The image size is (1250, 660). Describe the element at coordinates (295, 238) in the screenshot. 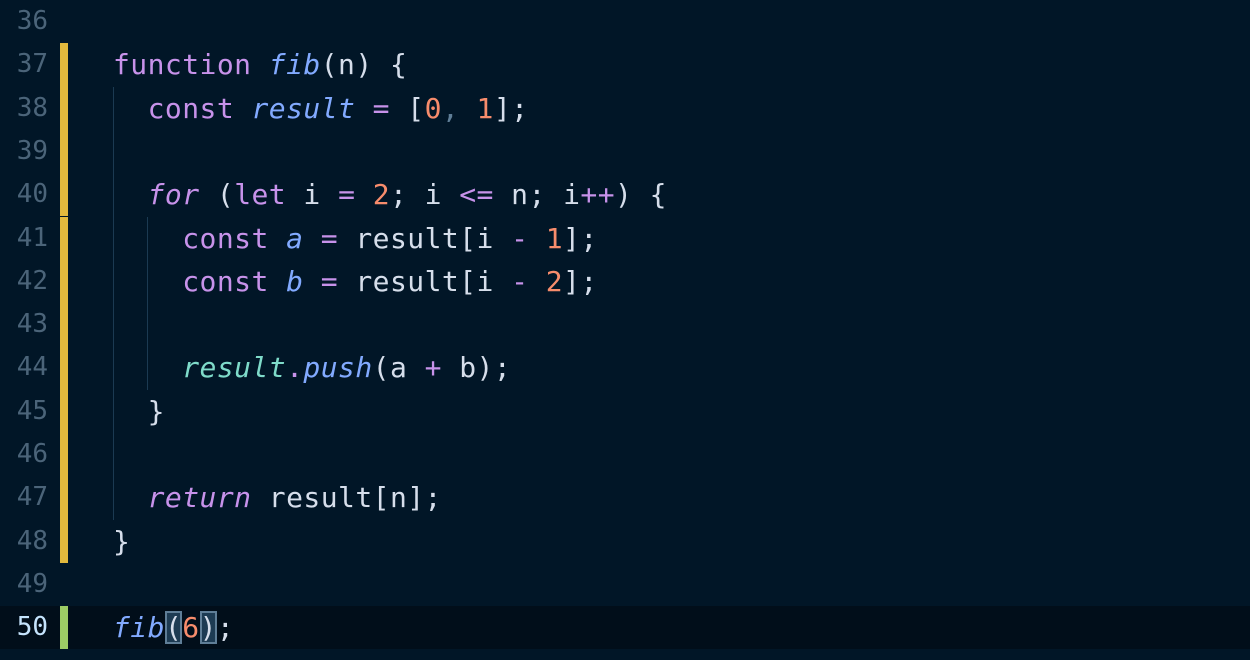

I see `code-token: a` at that location.